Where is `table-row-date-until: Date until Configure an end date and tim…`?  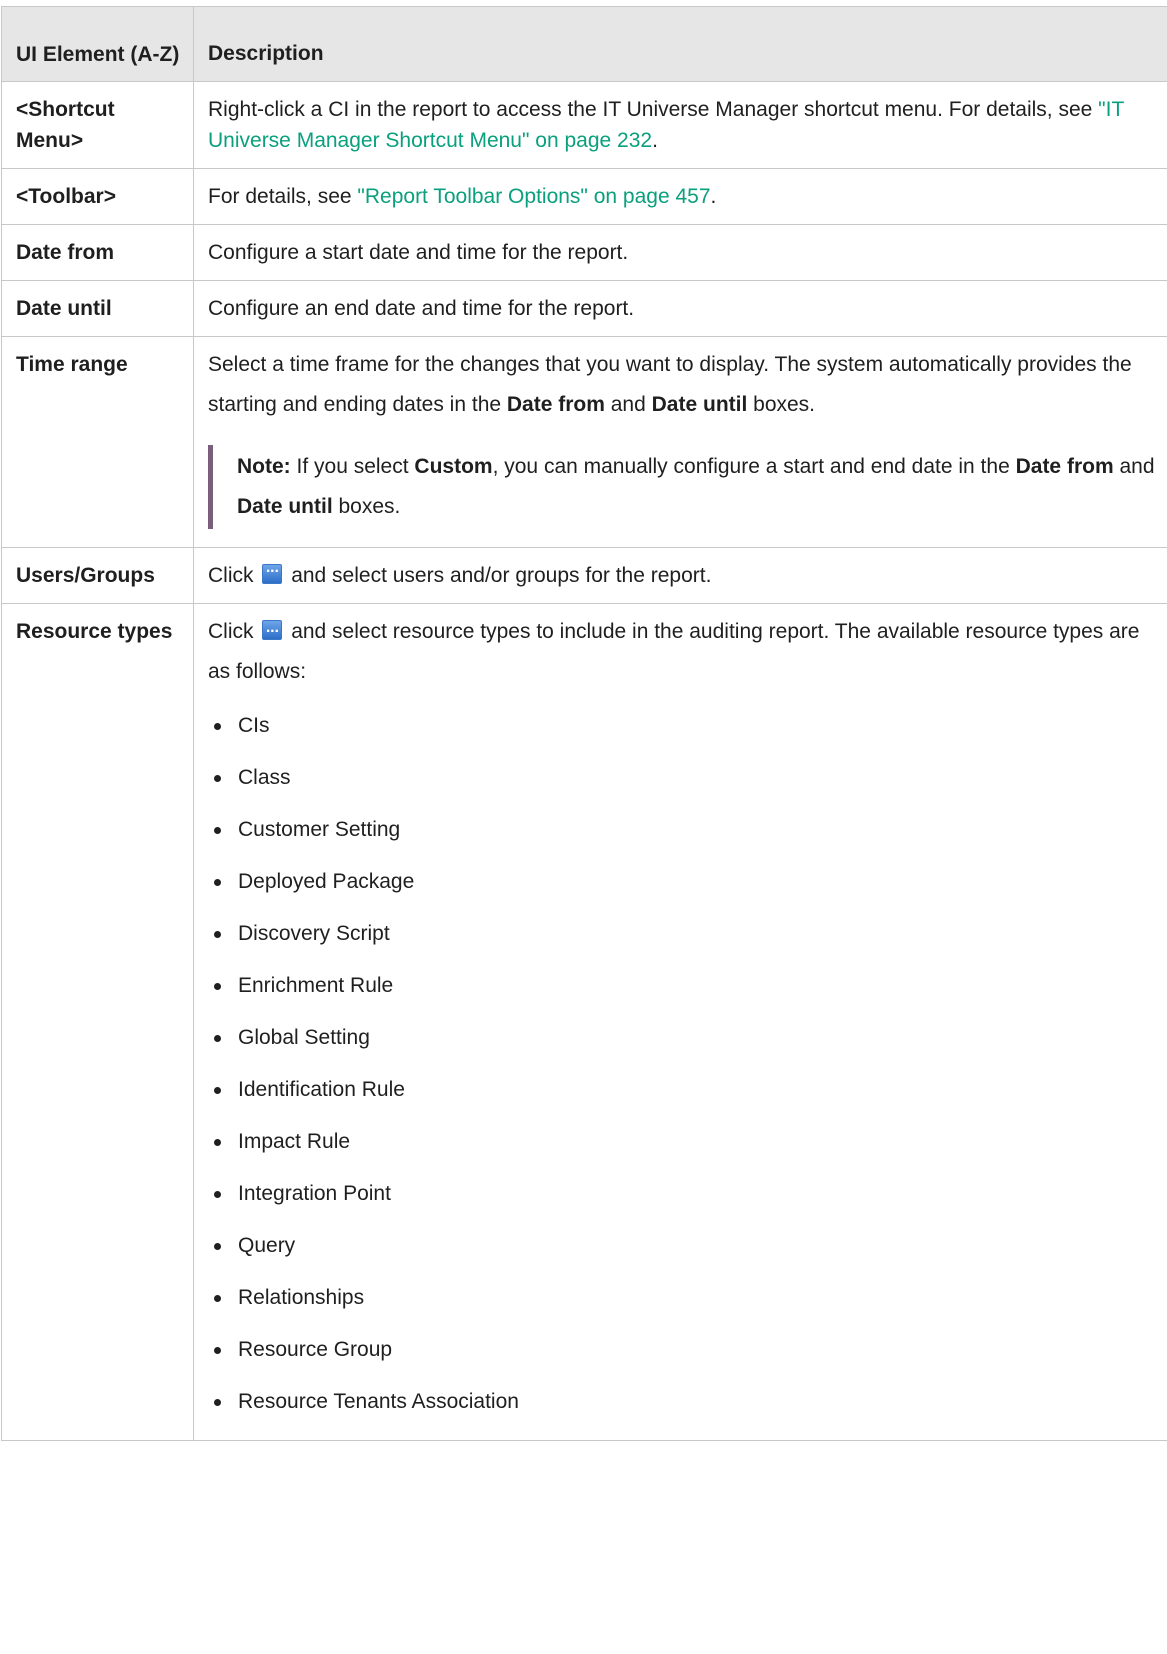 table-row-date-until: Date until Configure an end date and tim… is located at coordinates (584, 308).